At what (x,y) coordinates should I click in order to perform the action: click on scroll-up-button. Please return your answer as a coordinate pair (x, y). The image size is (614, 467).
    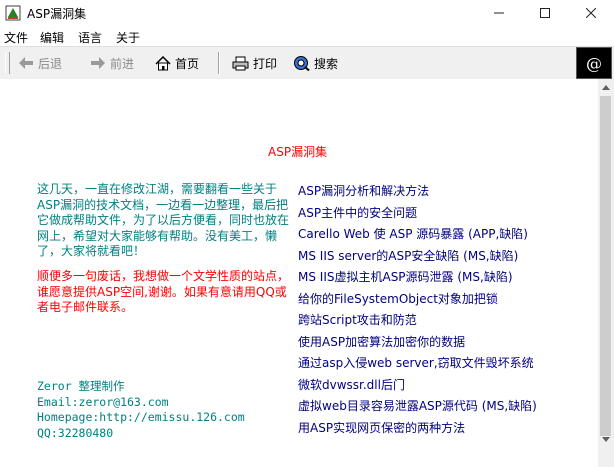
    Looking at the image, I should click on (606, 87).